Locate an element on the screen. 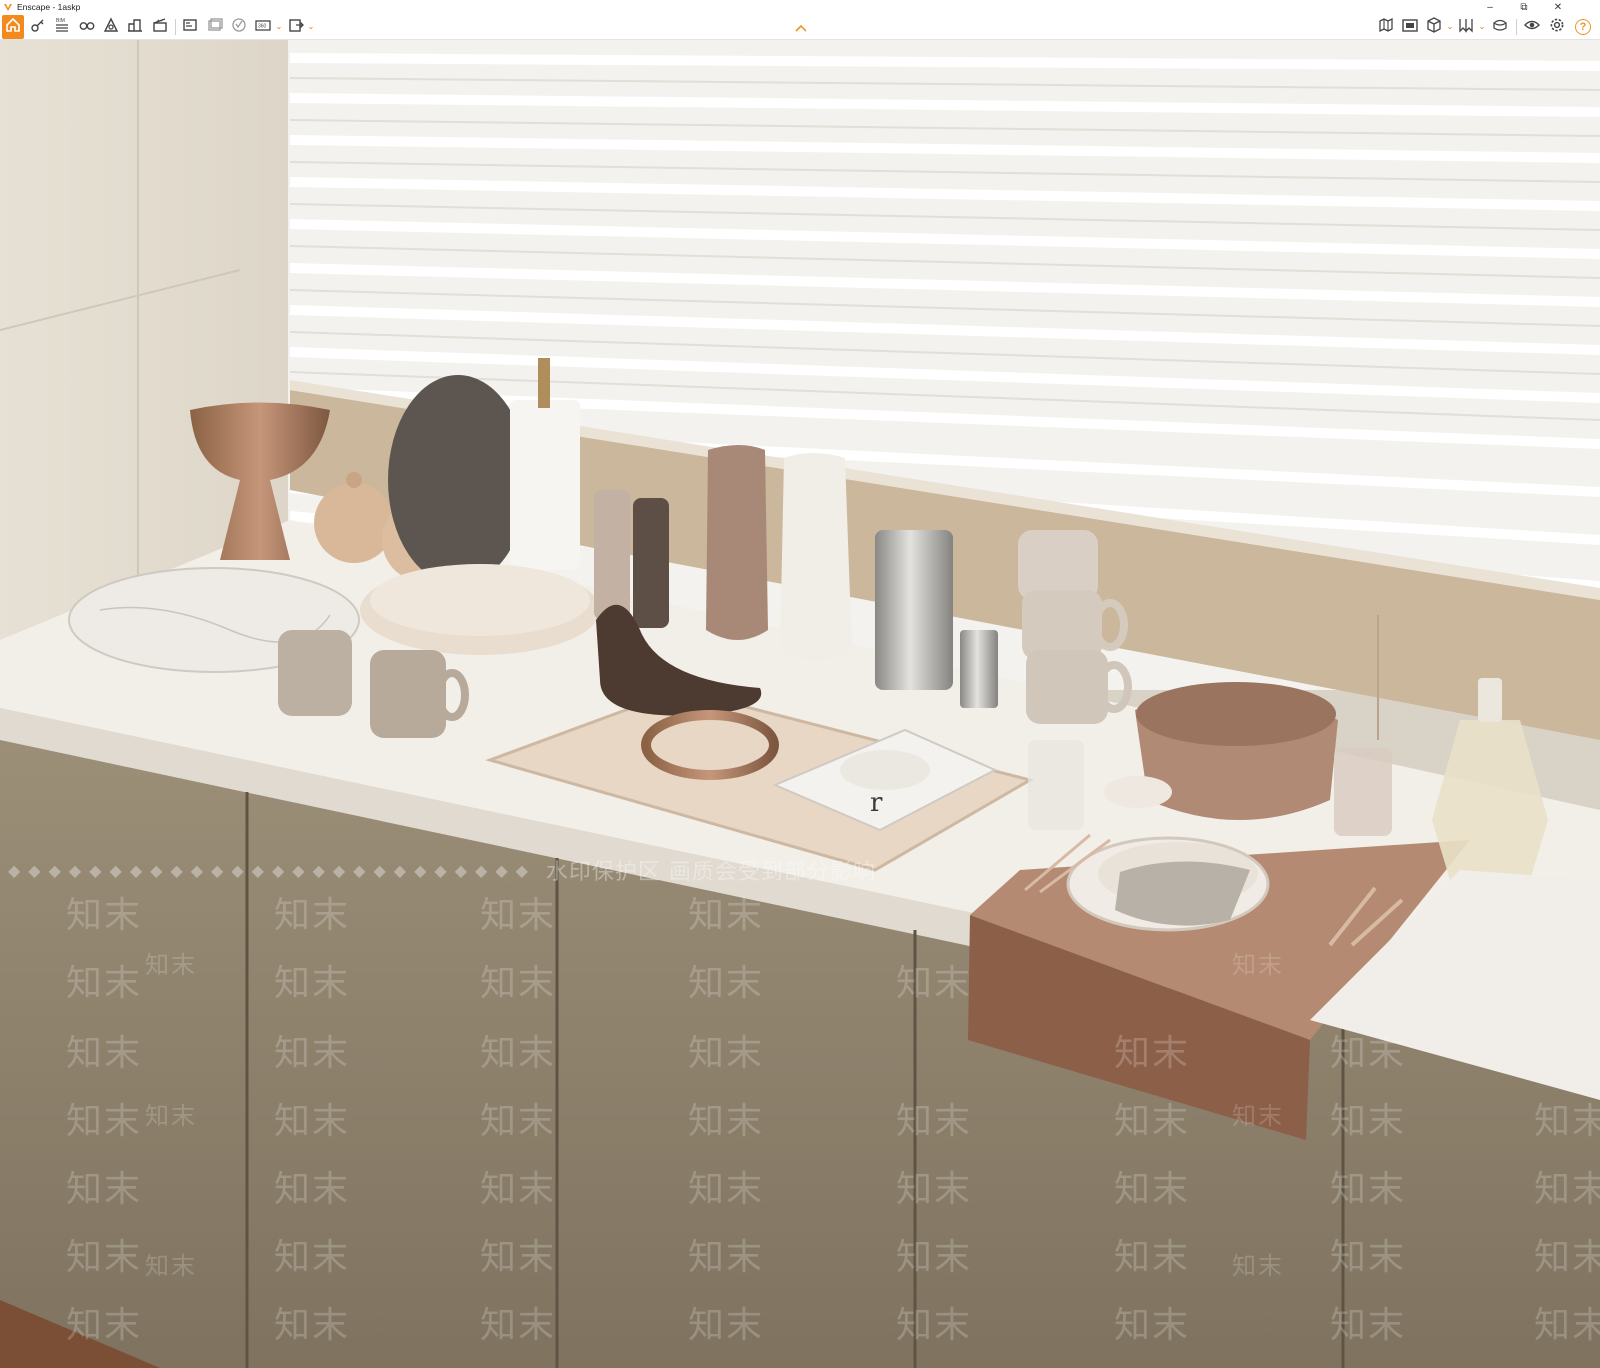 Image resolution: width=1600 pixels, height=1368 pixels. binoculars-icon is located at coordinates (87, 27).